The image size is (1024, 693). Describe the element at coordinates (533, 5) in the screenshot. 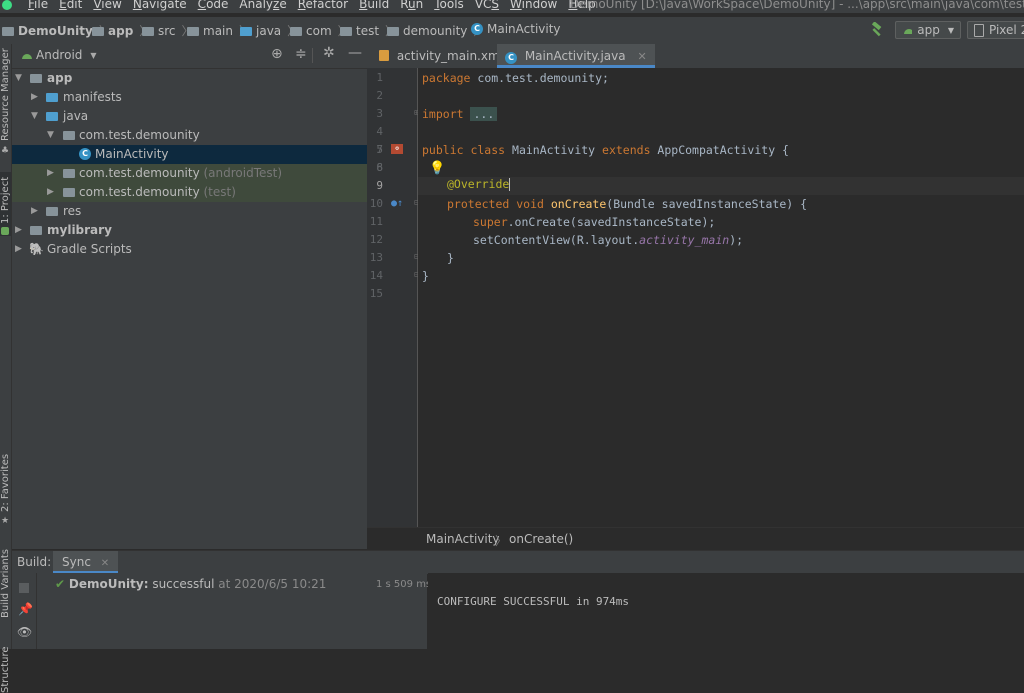

I see `menu-item-window: Window` at that location.